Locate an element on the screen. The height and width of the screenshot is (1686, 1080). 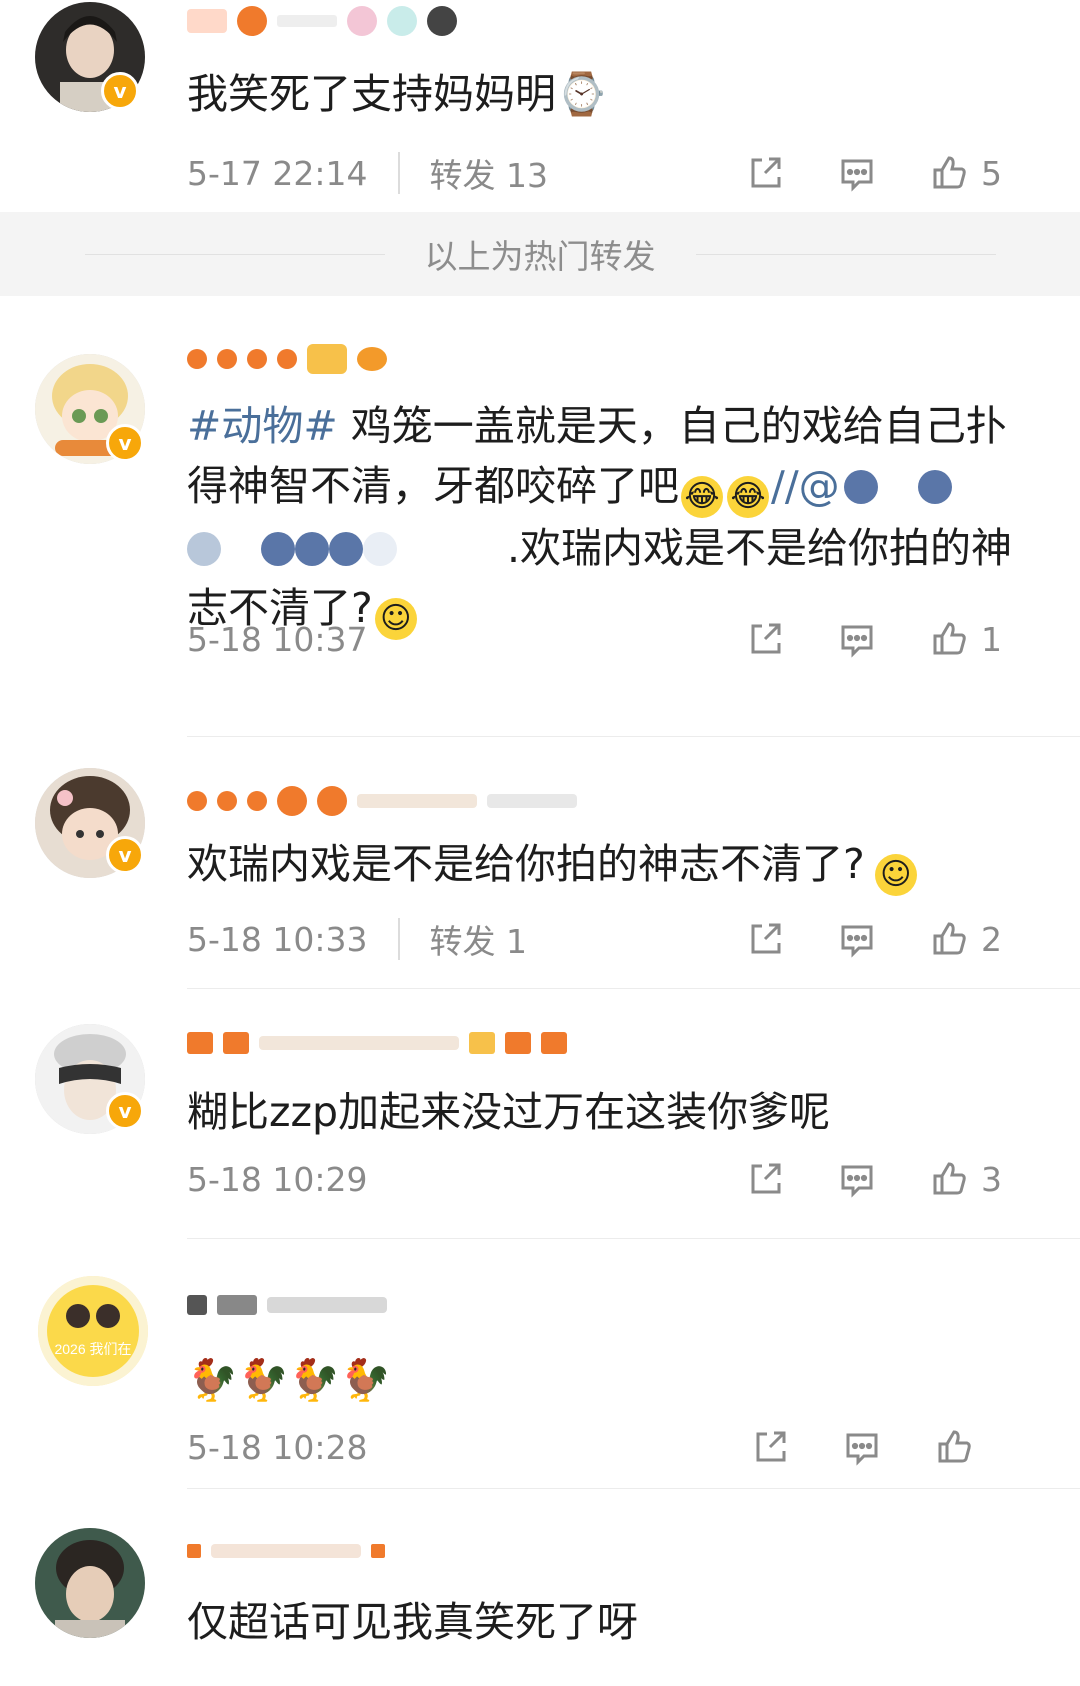
comment-5: 2026 我们在 🐓🐓🐓🐓 5-18 10:28 is located at coordinates (540, 1363).